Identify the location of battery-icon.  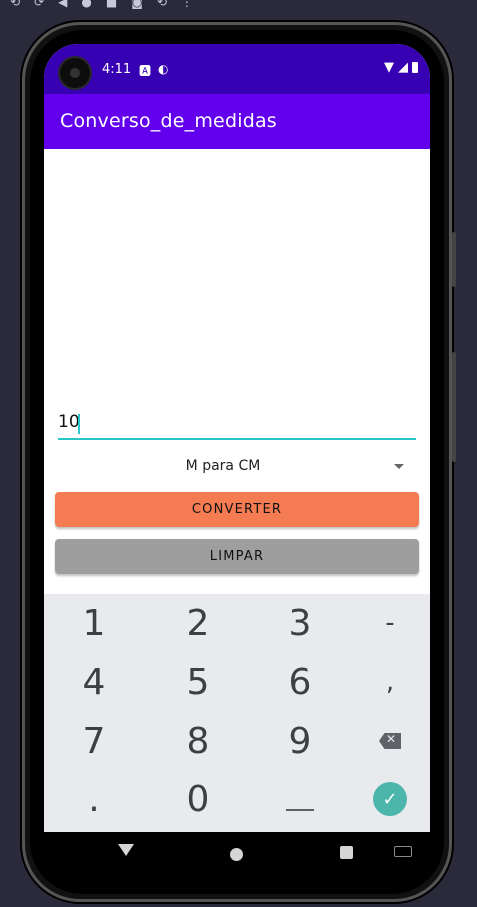
(415, 67).